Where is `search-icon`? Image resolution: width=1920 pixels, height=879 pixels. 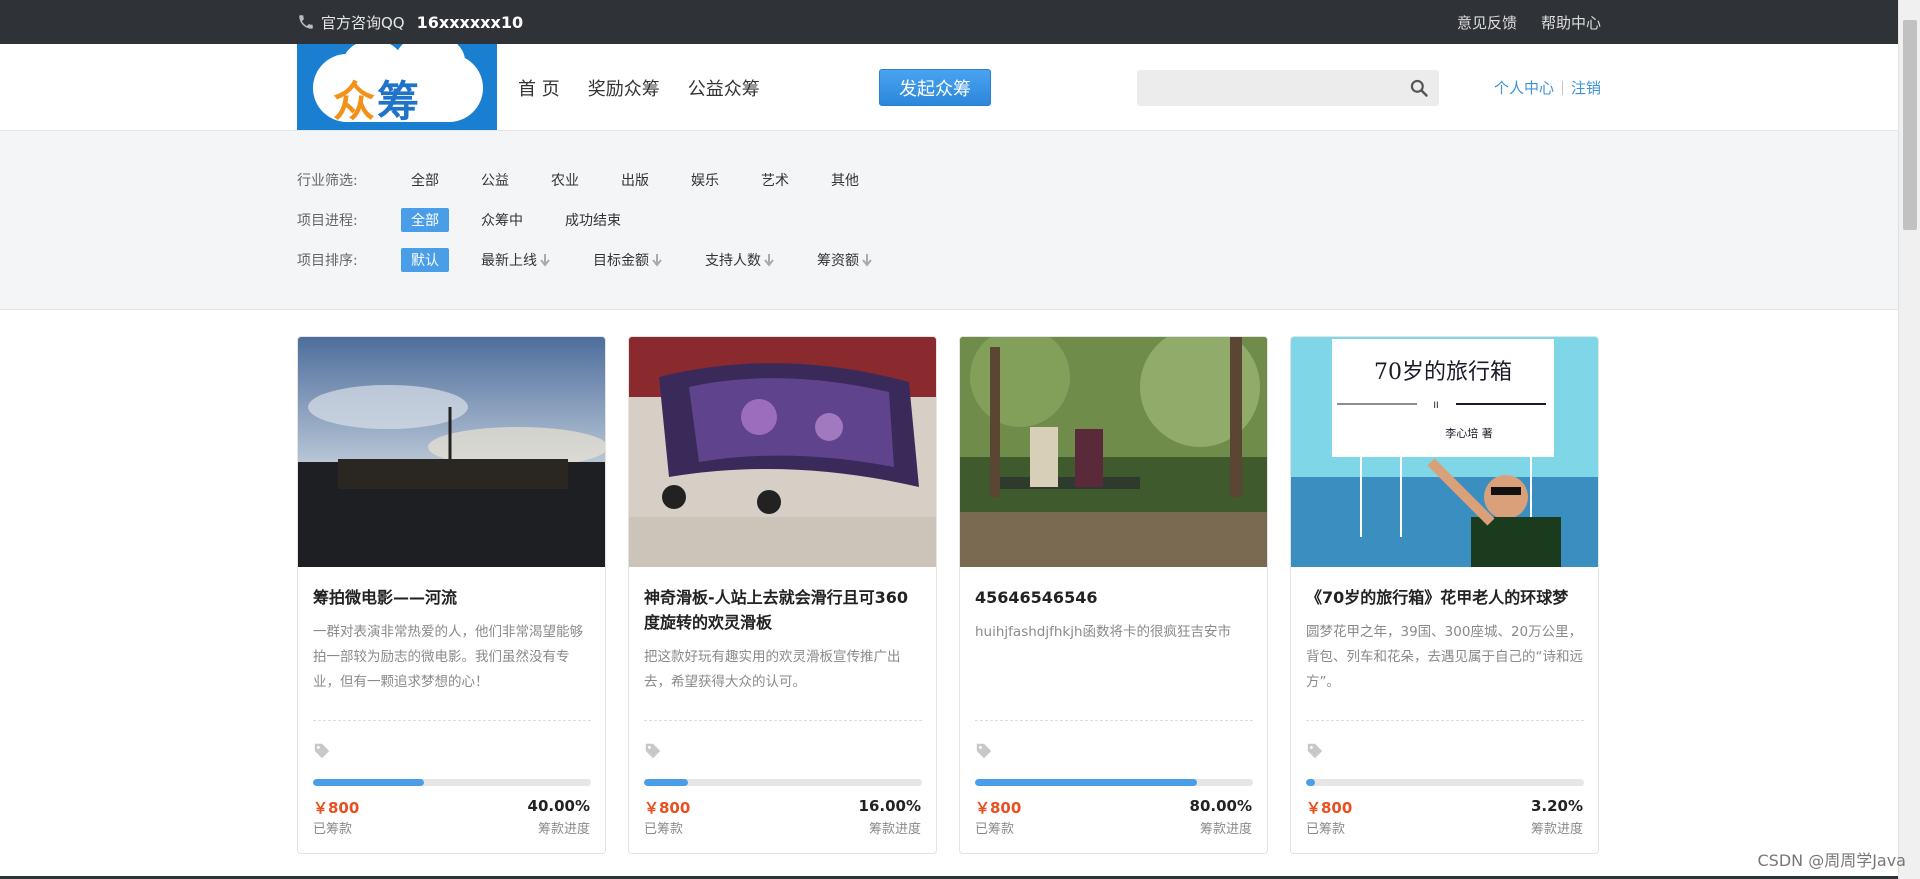 search-icon is located at coordinates (1419, 88).